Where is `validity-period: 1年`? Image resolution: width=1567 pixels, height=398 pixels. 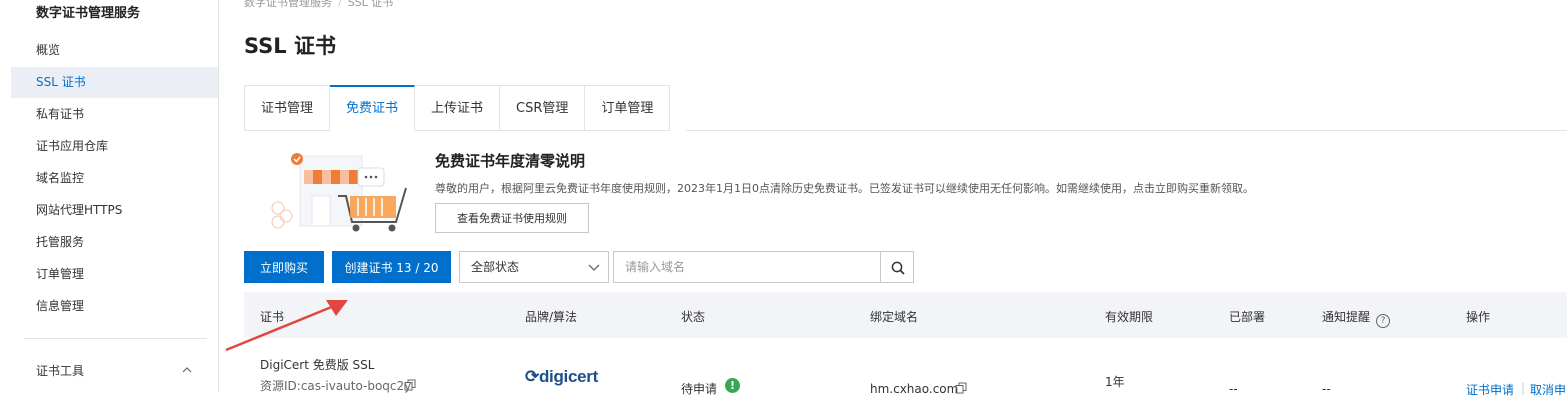
validity-period: 1年 is located at coordinates (1115, 382).